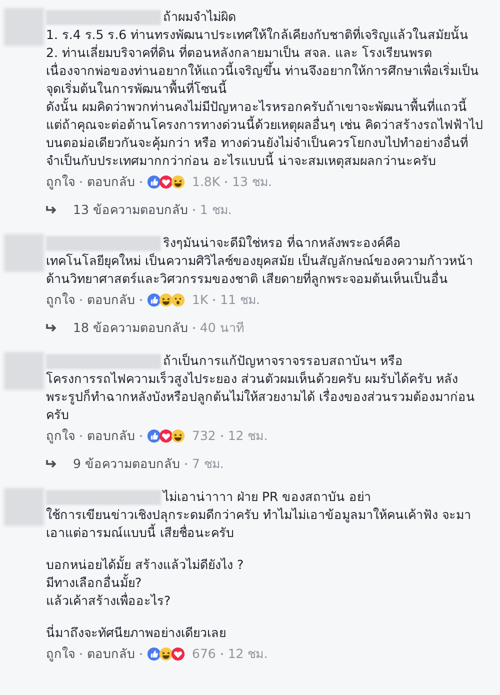 This screenshot has height=695, width=500. Describe the element at coordinates (252, 182) in the screenshot. I see `comment-time: 13 ชม.` at that location.